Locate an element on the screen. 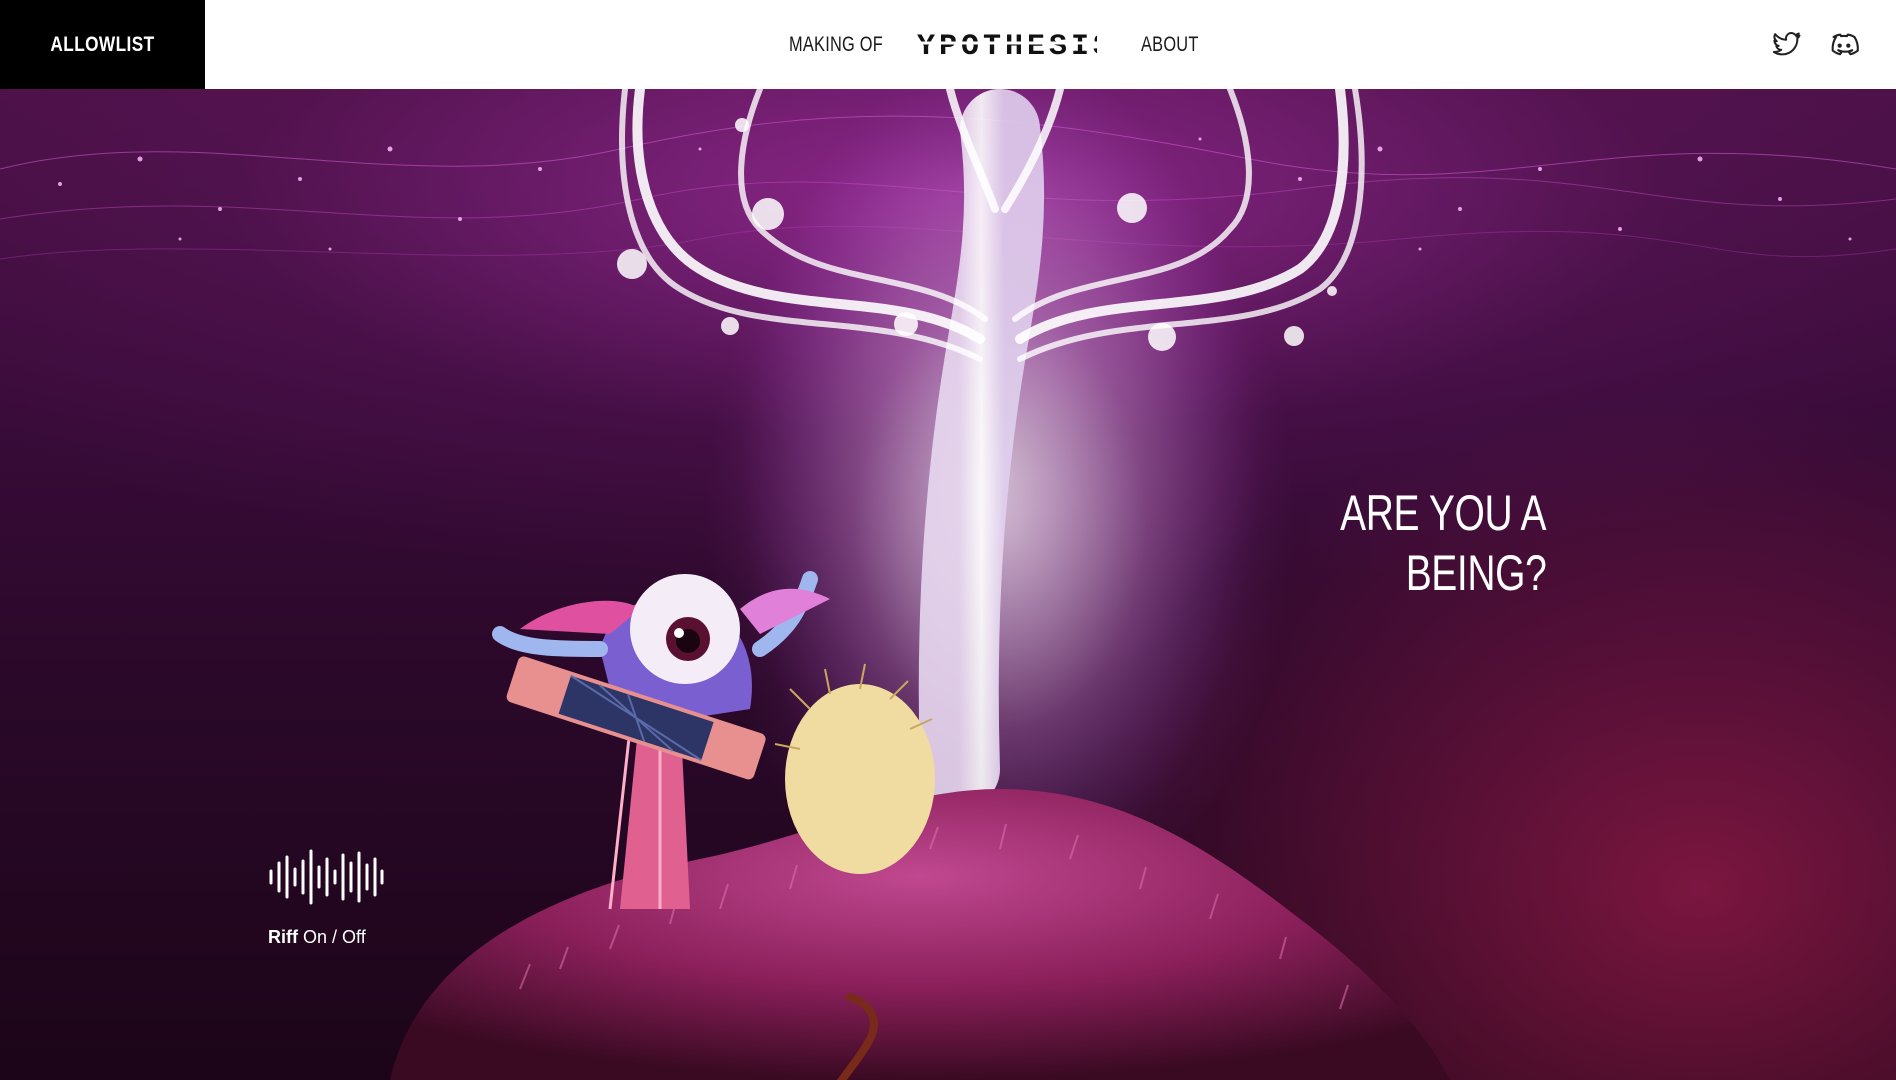 The height and width of the screenshot is (1080, 1896). twitter-icon is located at coordinates (1787, 45).